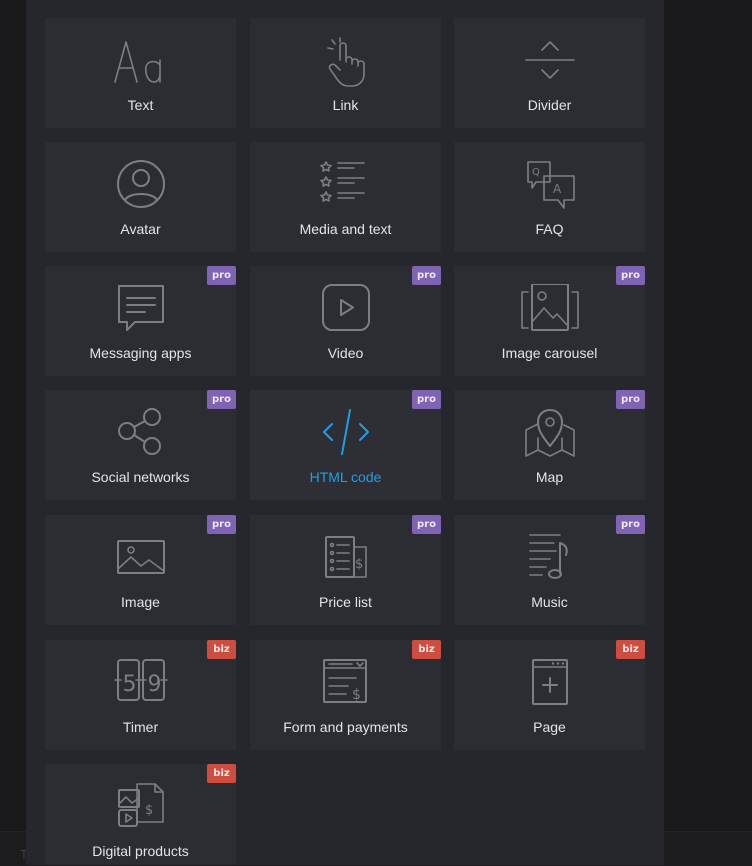 The image size is (752, 866). I want to click on block-tile-map: pro Map, so click(549, 445).